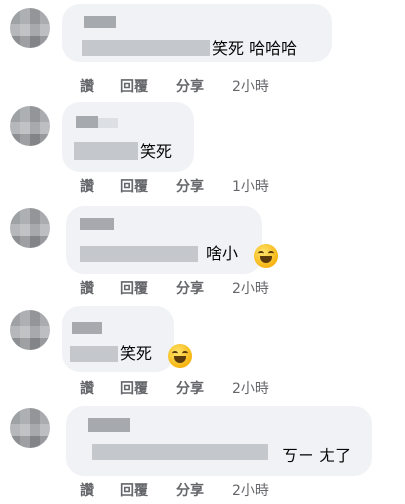 Image resolution: width=405 pixels, height=504 pixels. Describe the element at coordinates (222, 253) in the screenshot. I see `comment-text: 啥小` at that location.